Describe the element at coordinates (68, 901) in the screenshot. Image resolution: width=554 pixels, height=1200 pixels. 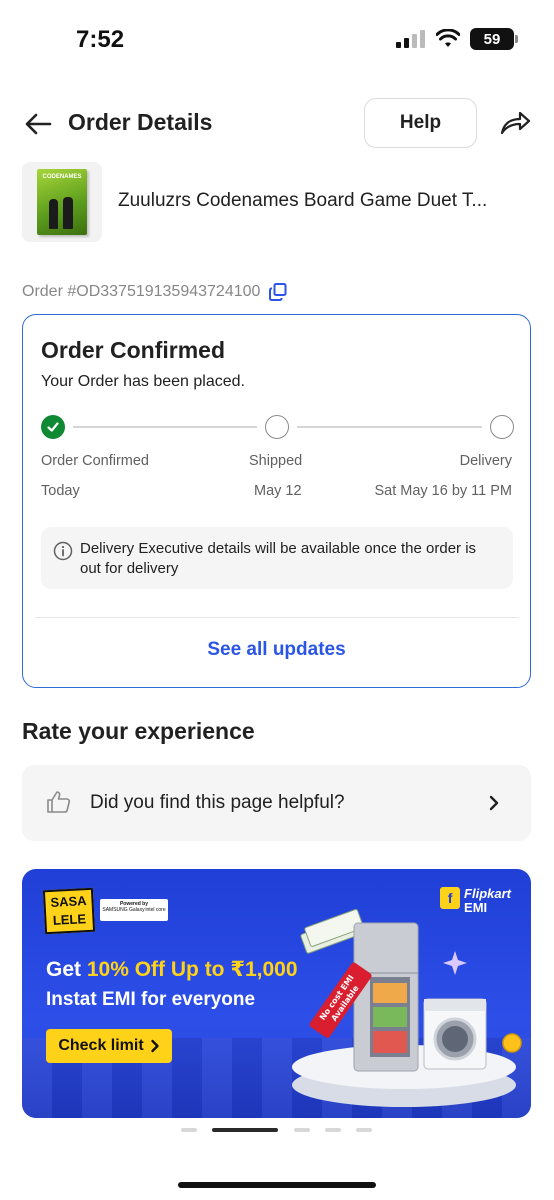
I see `sasa-lele-logo-line: SASA` at that location.